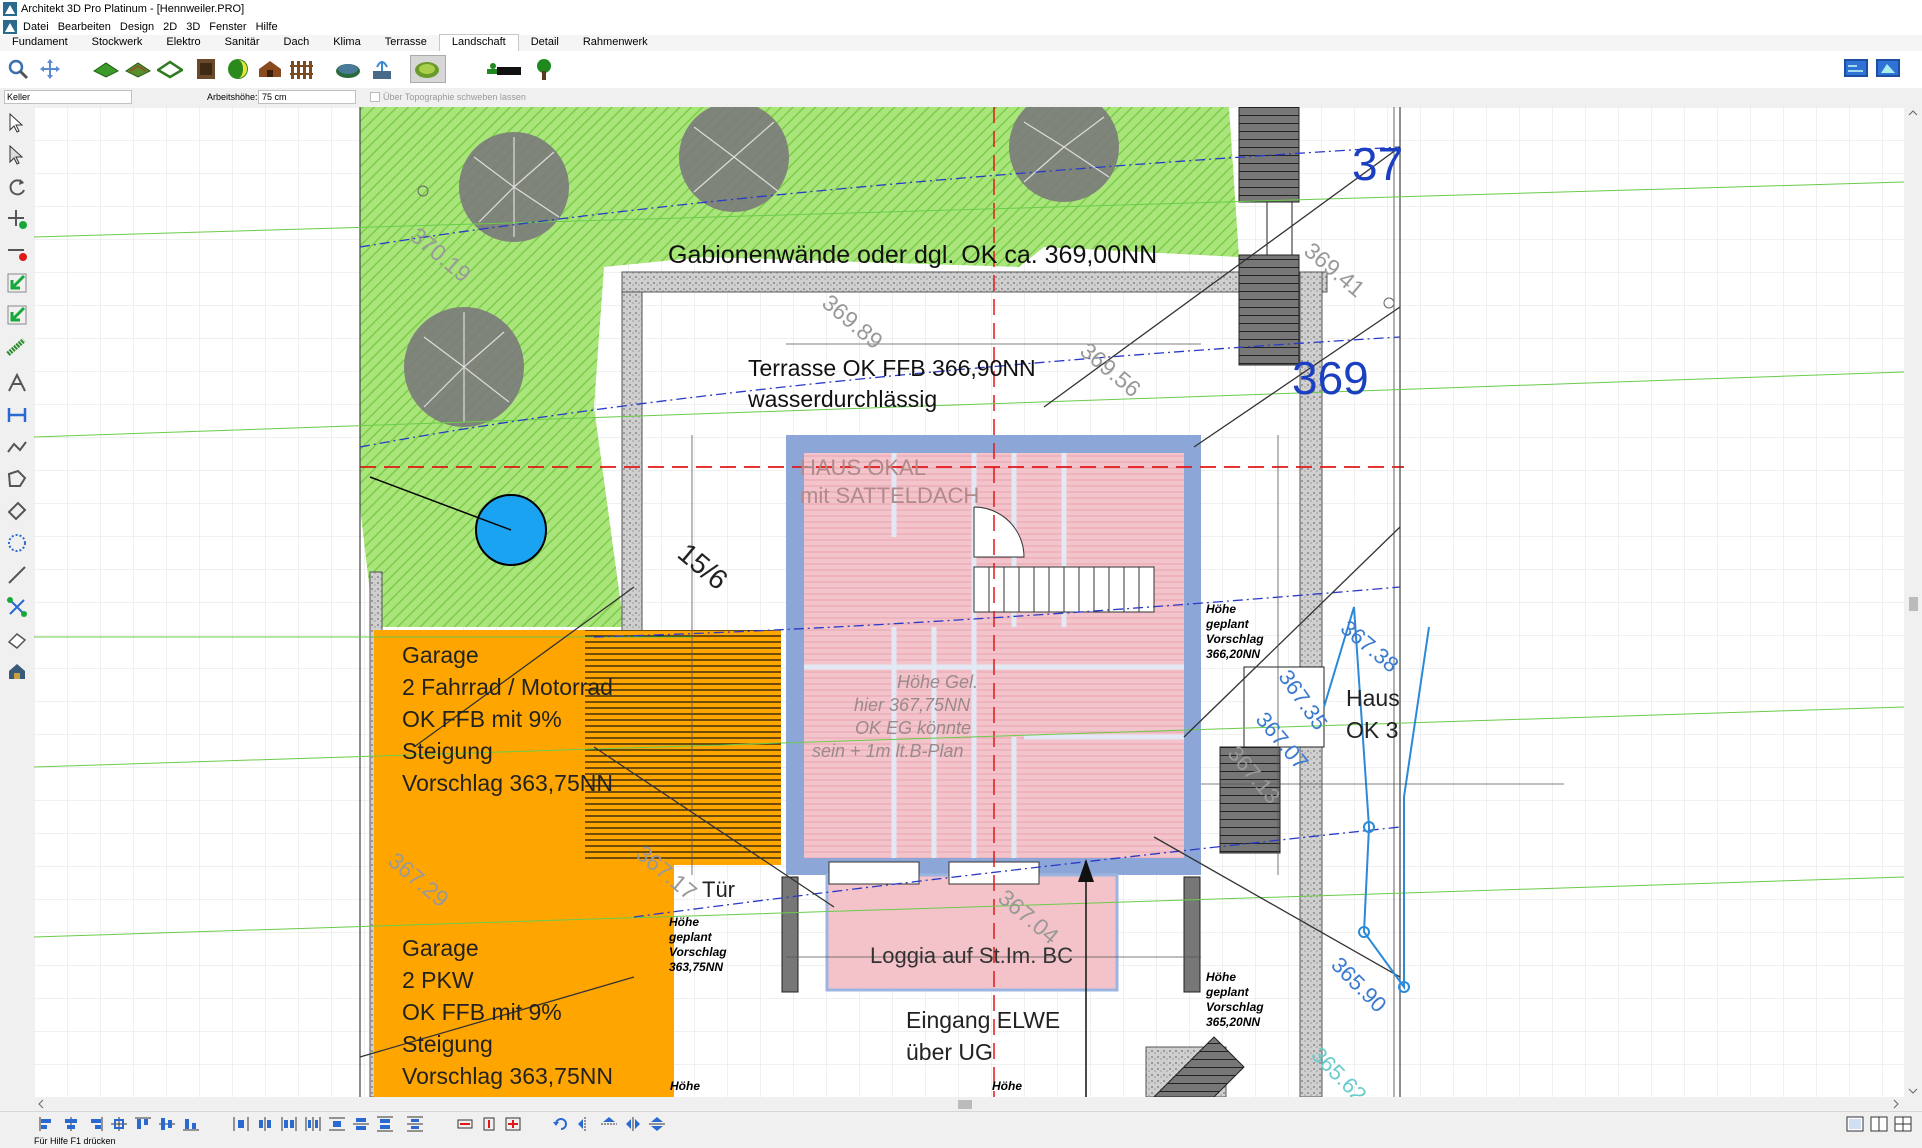  Describe the element at coordinates (1856, 69) in the screenshot. I see `view-2d-icon` at that location.